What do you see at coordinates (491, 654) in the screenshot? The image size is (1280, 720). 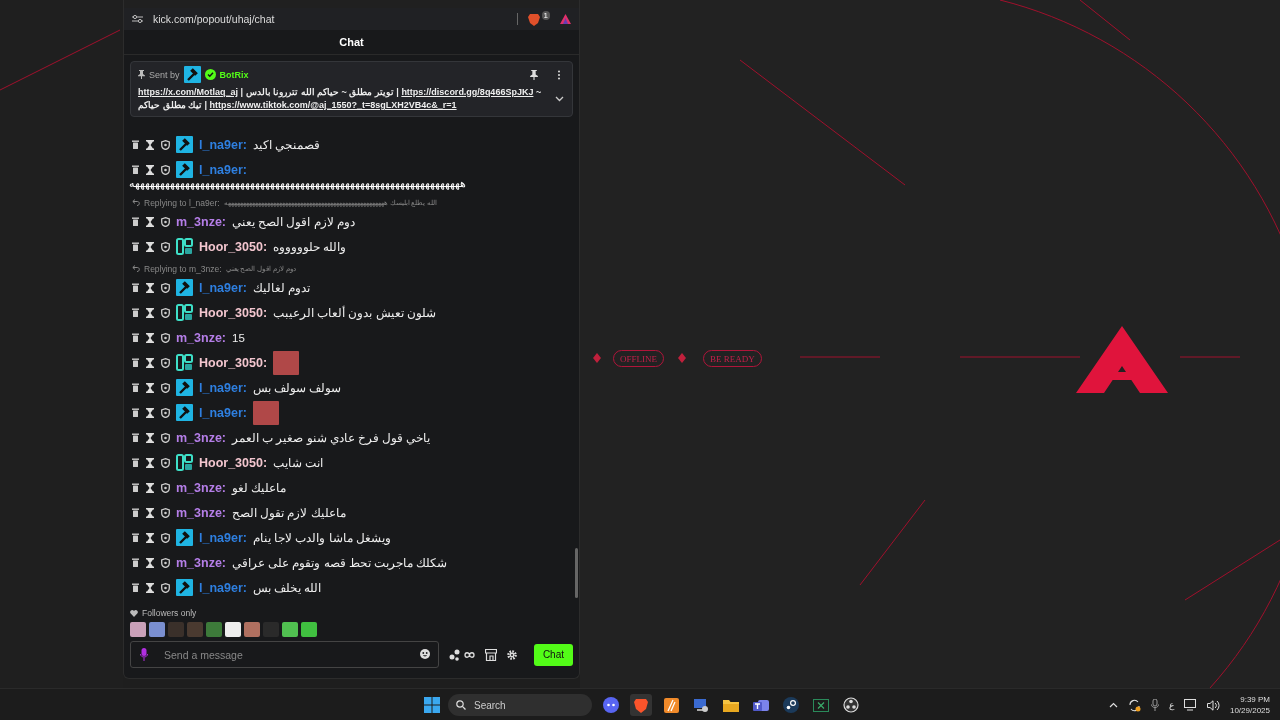 I see `store-icon` at bounding box center [491, 654].